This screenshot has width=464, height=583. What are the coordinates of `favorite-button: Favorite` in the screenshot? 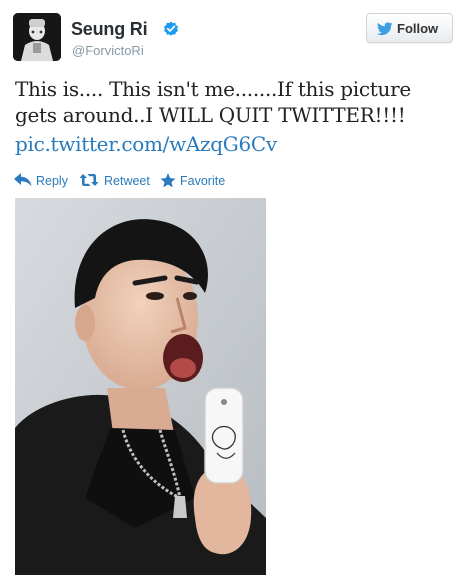 It's located at (200, 181).